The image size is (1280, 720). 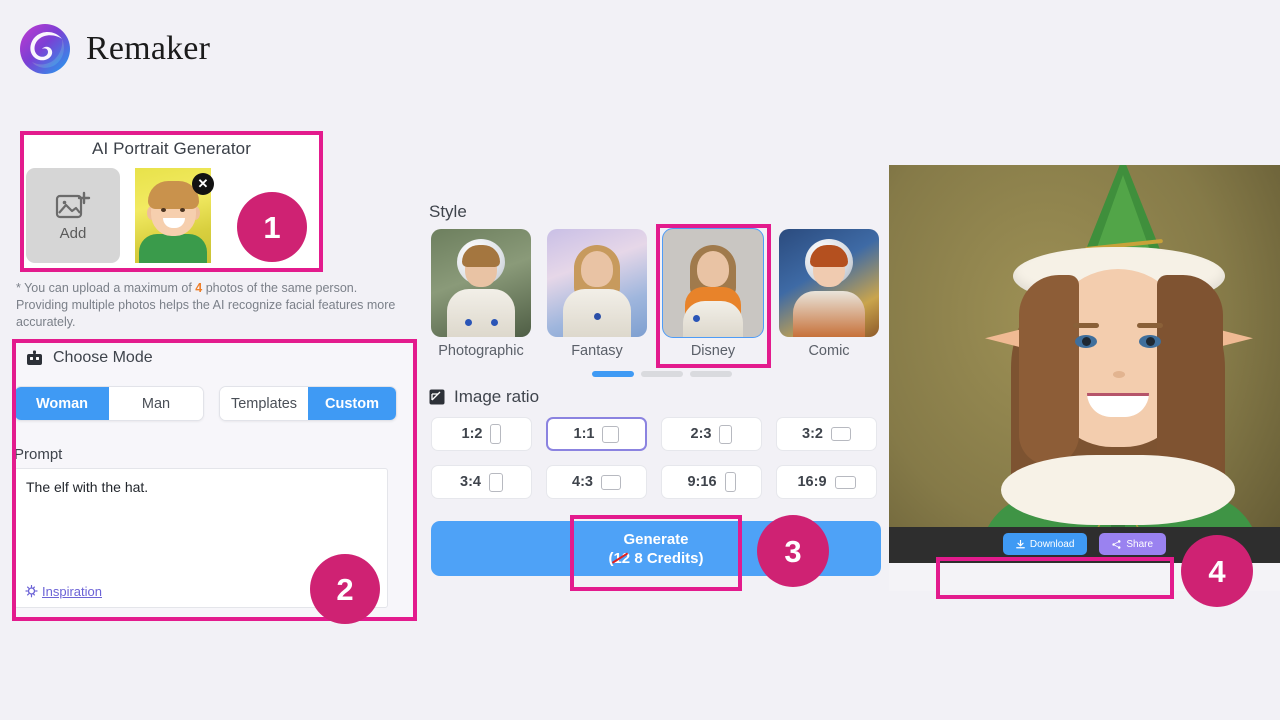 I want to click on ratio-option-1-2: 1:2, so click(x=481, y=434).